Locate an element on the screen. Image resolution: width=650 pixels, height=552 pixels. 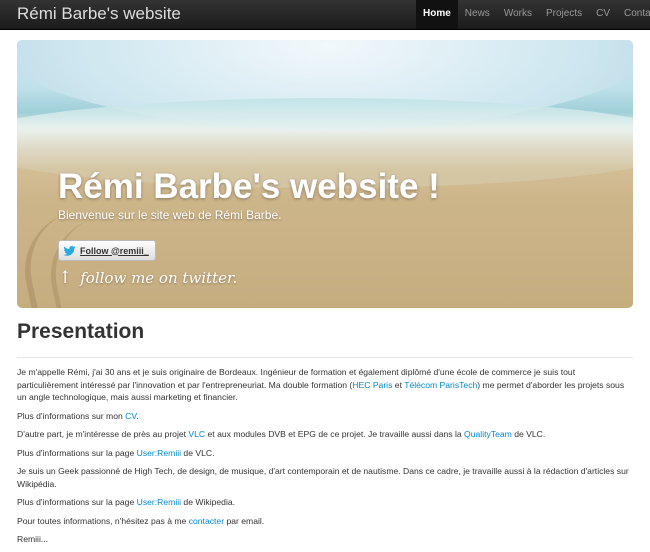
link-hec-paris: HEC Paris is located at coordinates (372, 385).